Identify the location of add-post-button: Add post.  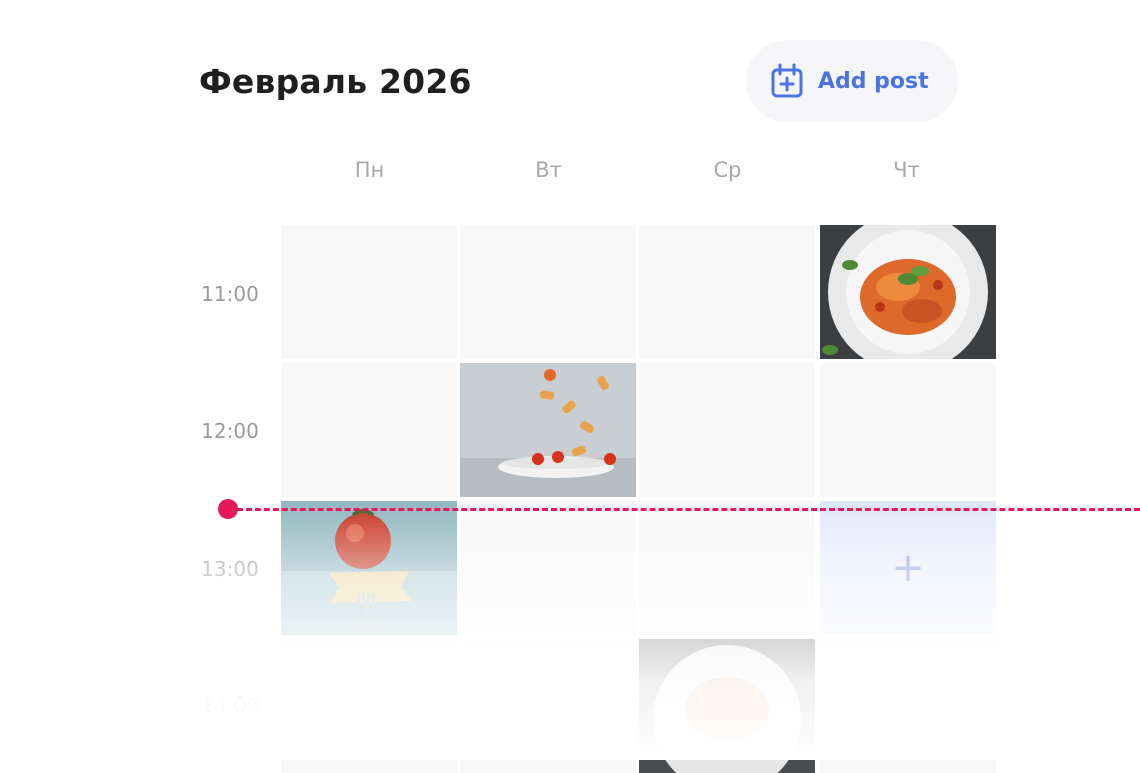
(852, 81).